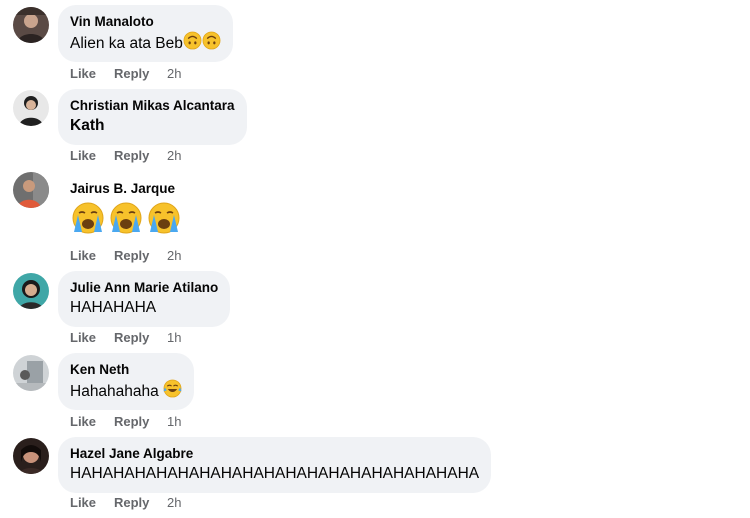 This screenshot has height=518, width=750. I want to click on comment-author: Christian Mikas Alcantara, so click(152, 106).